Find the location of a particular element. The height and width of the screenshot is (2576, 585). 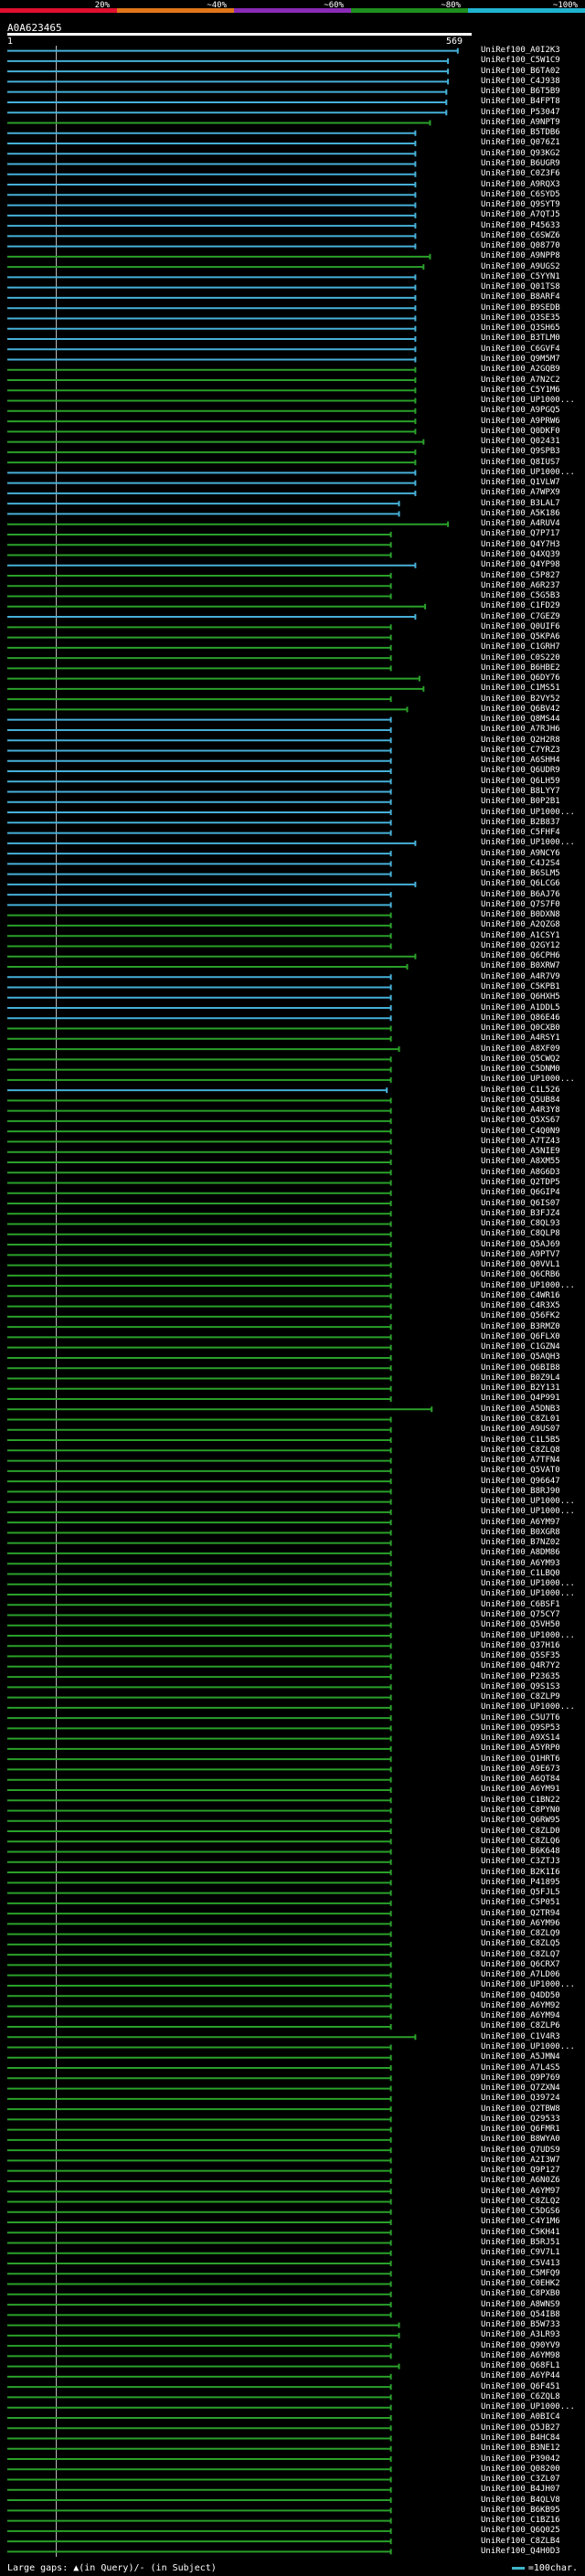

hit-label: UniRef100_B7NZ02 is located at coordinates (532, 1543).